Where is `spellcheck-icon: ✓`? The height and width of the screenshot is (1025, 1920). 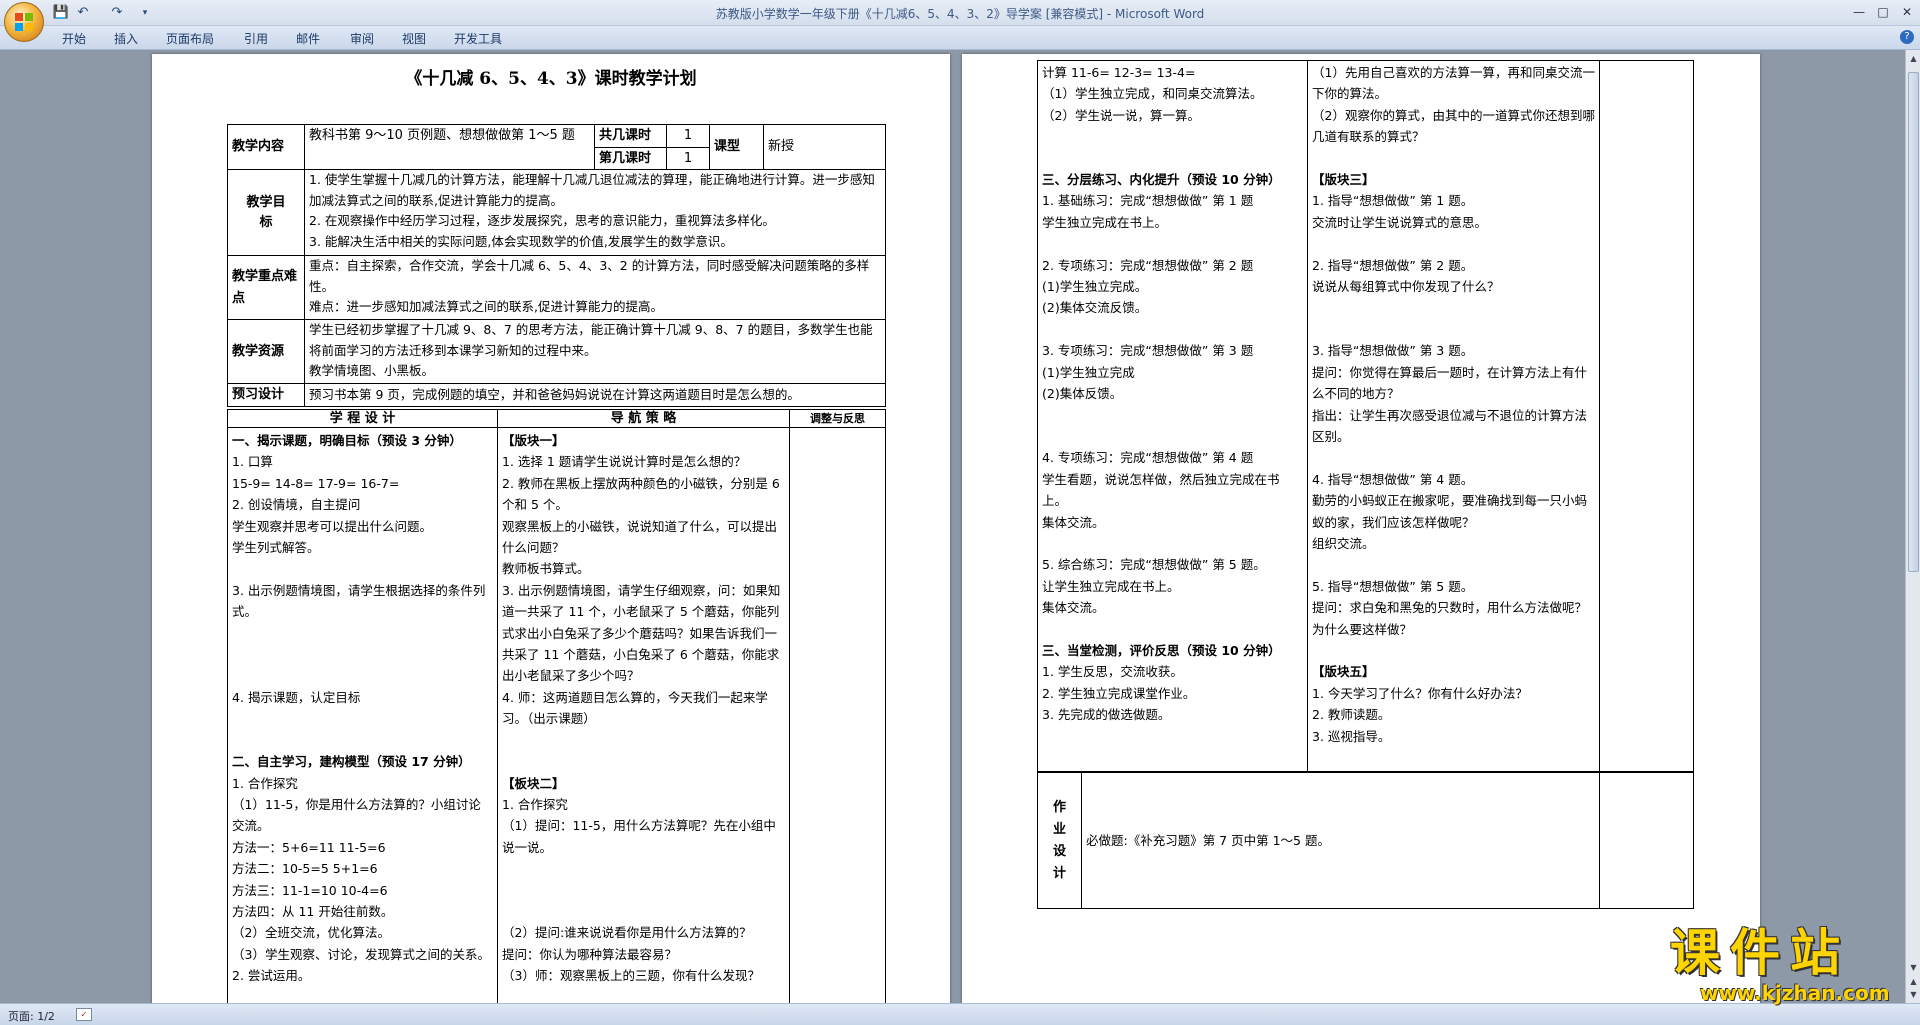 spellcheck-icon: ✓ is located at coordinates (84, 1014).